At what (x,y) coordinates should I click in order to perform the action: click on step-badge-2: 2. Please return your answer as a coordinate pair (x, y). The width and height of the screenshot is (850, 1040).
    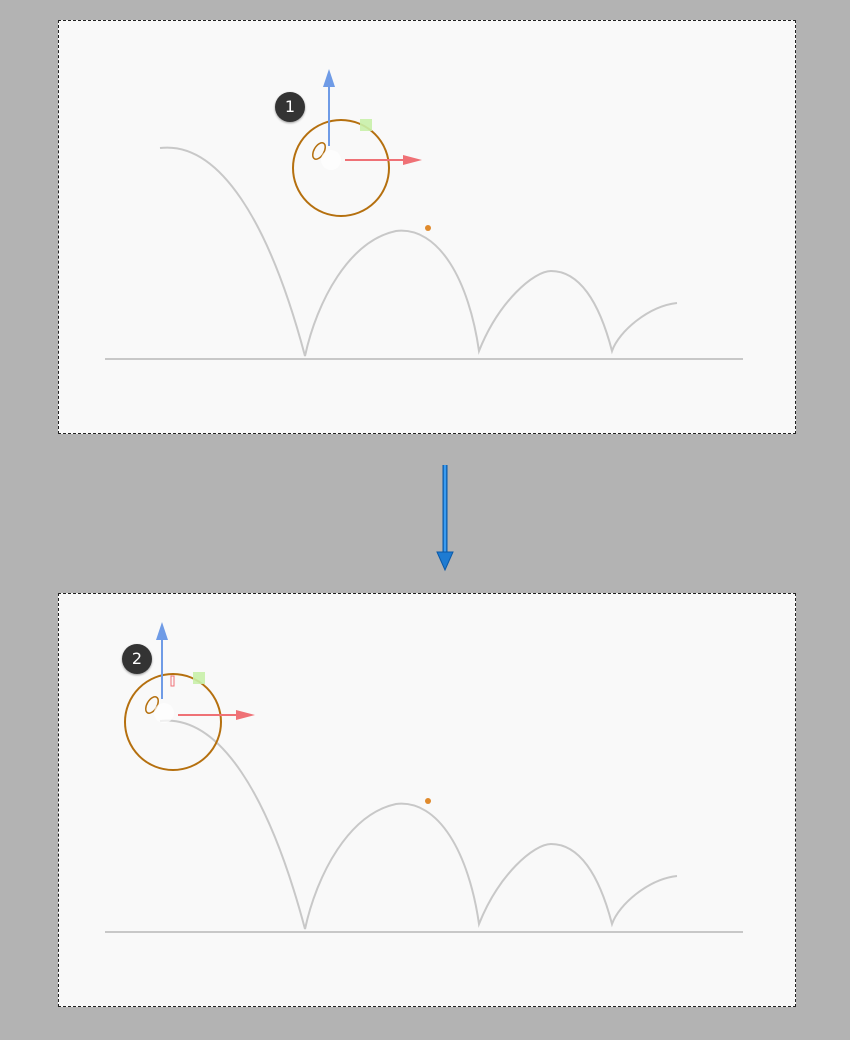
    Looking at the image, I should click on (137, 659).